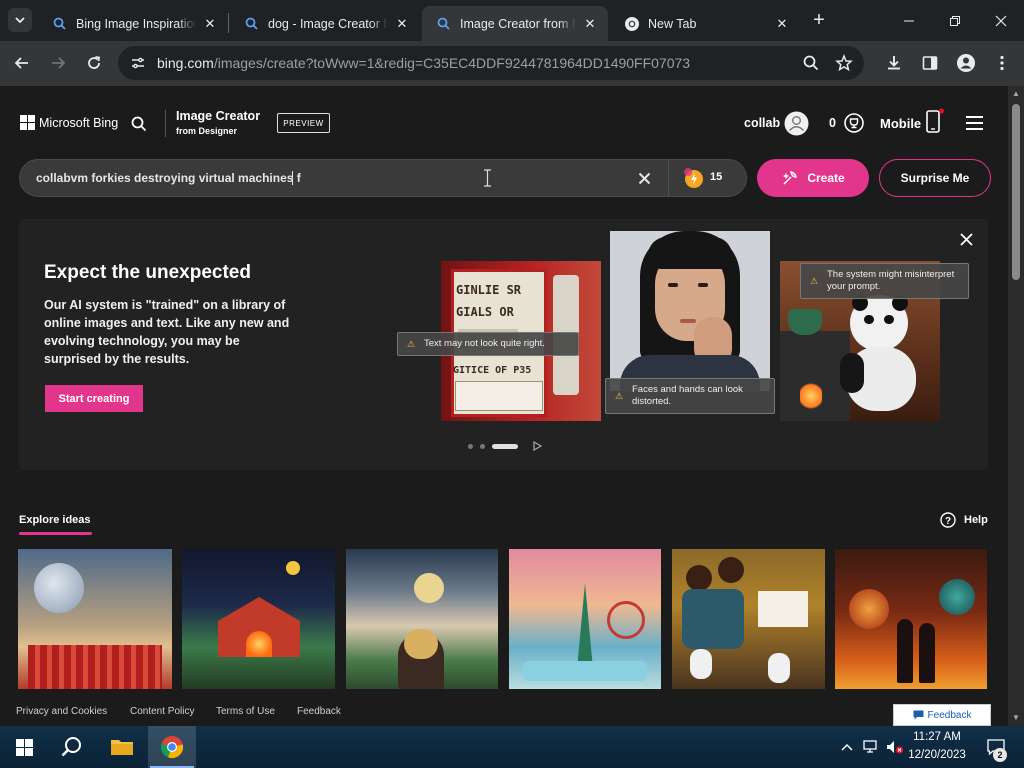 This screenshot has height=768, width=1024. Describe the element at coordinates (325, 23) in the screenshot. I see `tab-dog-image-creator: dog - Image Creator fr ✕` at that location.